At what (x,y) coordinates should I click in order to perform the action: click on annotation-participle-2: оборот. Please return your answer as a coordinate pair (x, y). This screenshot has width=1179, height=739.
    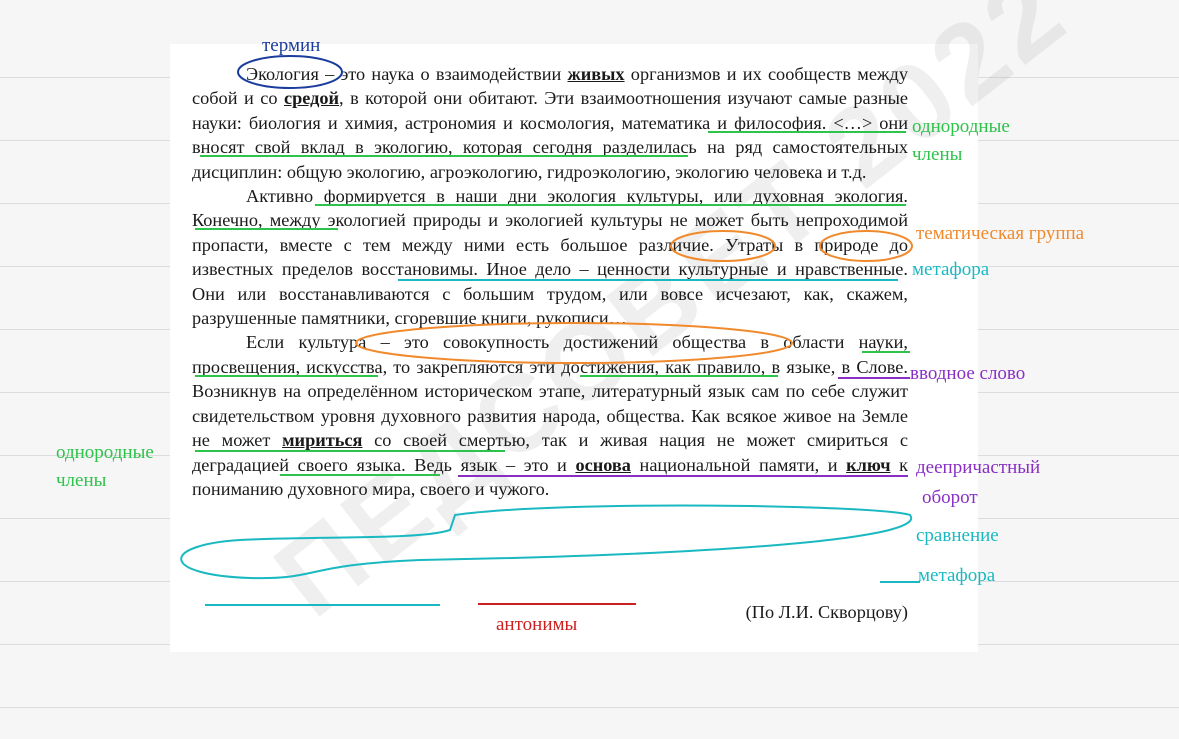
    Looking at the image, I should click on (950, 497).